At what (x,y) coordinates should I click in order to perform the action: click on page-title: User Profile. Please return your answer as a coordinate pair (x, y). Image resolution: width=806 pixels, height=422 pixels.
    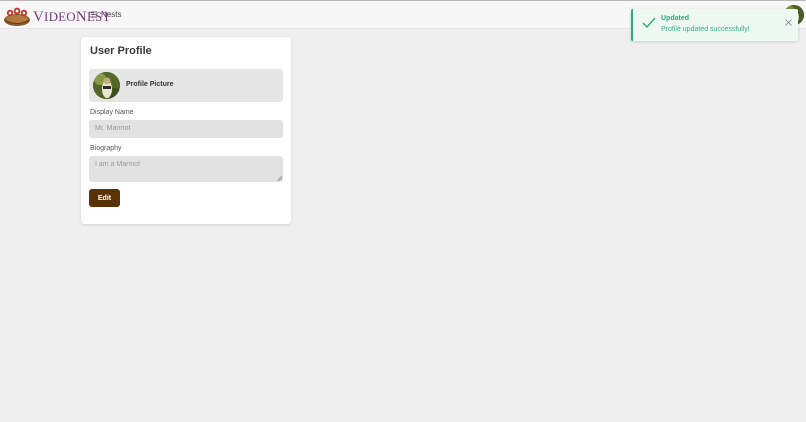
    Looking at the image, I should click on (121, 51).